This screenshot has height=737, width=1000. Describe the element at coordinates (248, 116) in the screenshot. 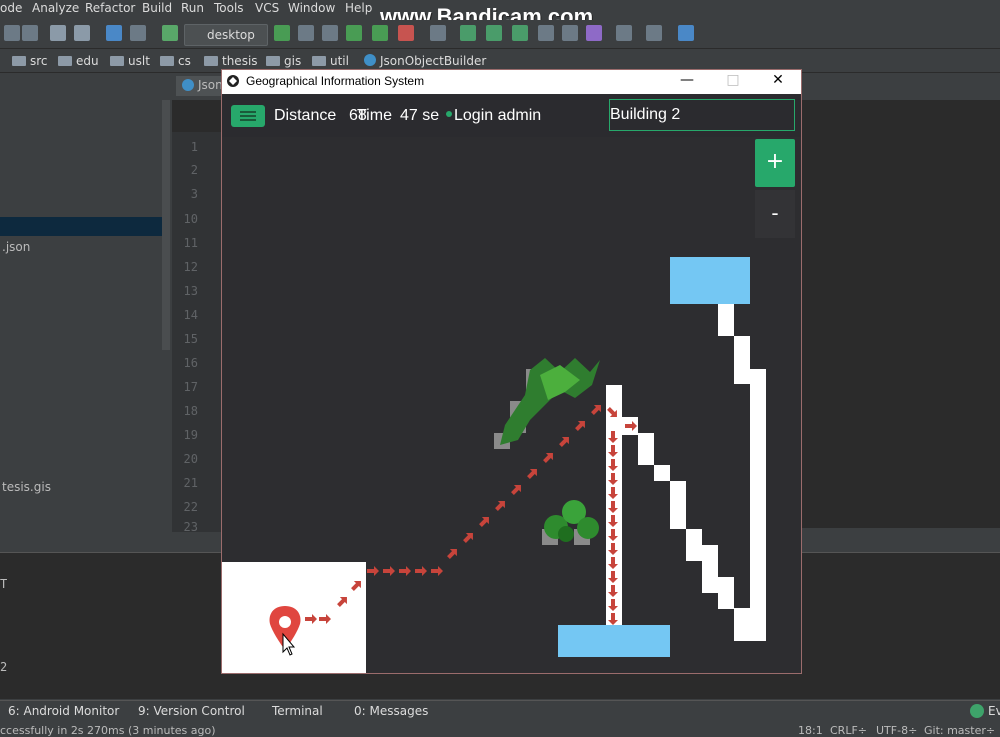

I see `hamburger-menu-button` at that location.